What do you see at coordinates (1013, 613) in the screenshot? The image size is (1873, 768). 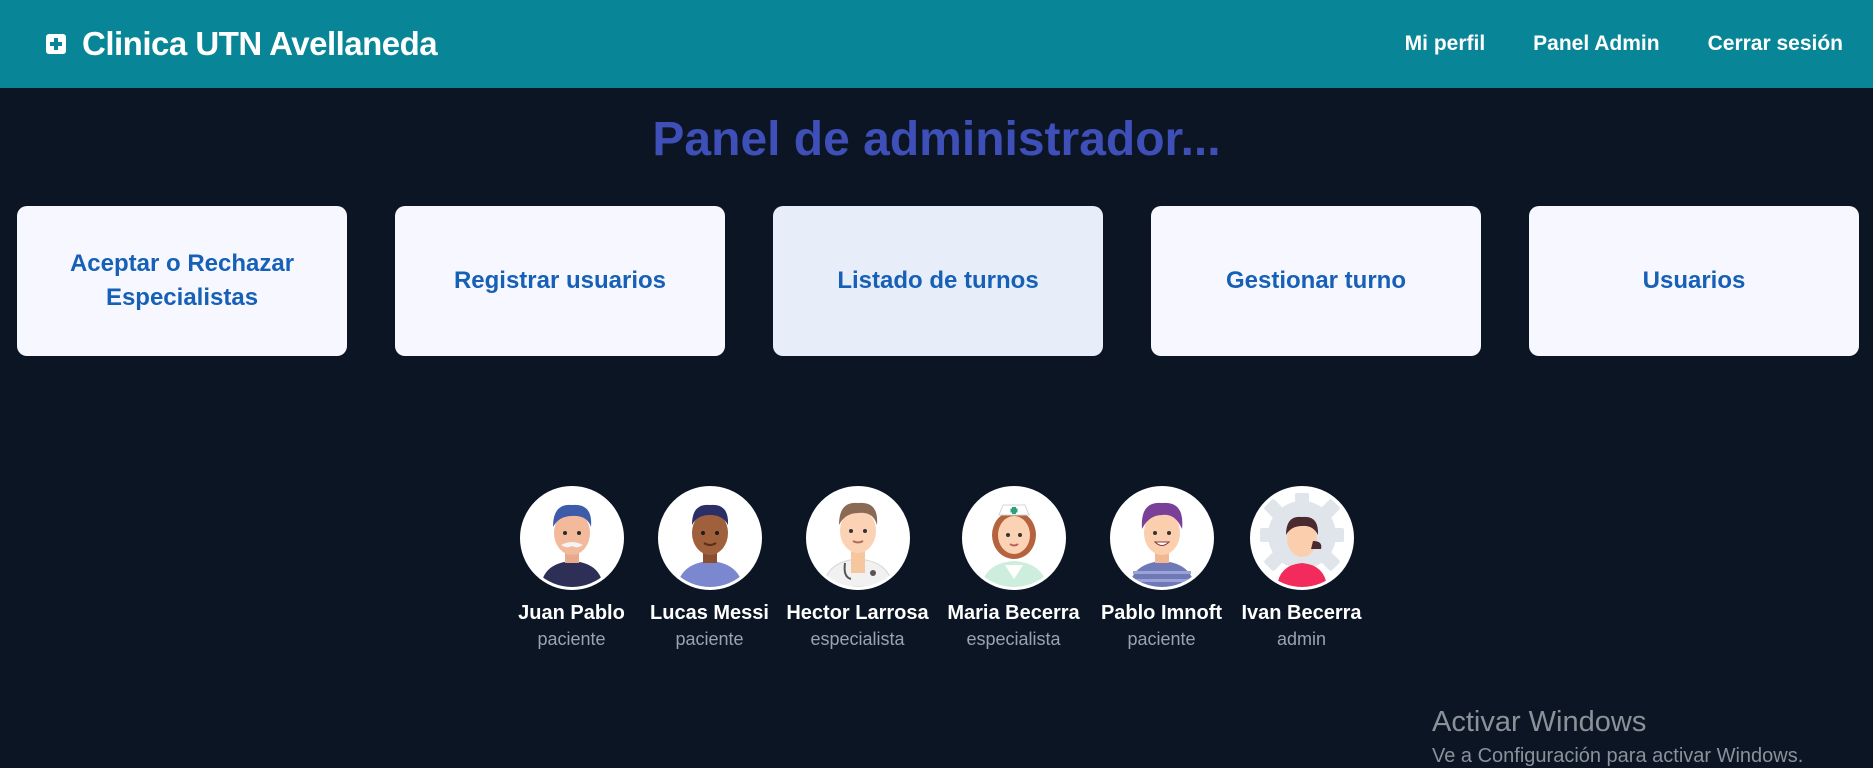 I see `user-name: Maria Becerra` at bounding box center [1013, 613].